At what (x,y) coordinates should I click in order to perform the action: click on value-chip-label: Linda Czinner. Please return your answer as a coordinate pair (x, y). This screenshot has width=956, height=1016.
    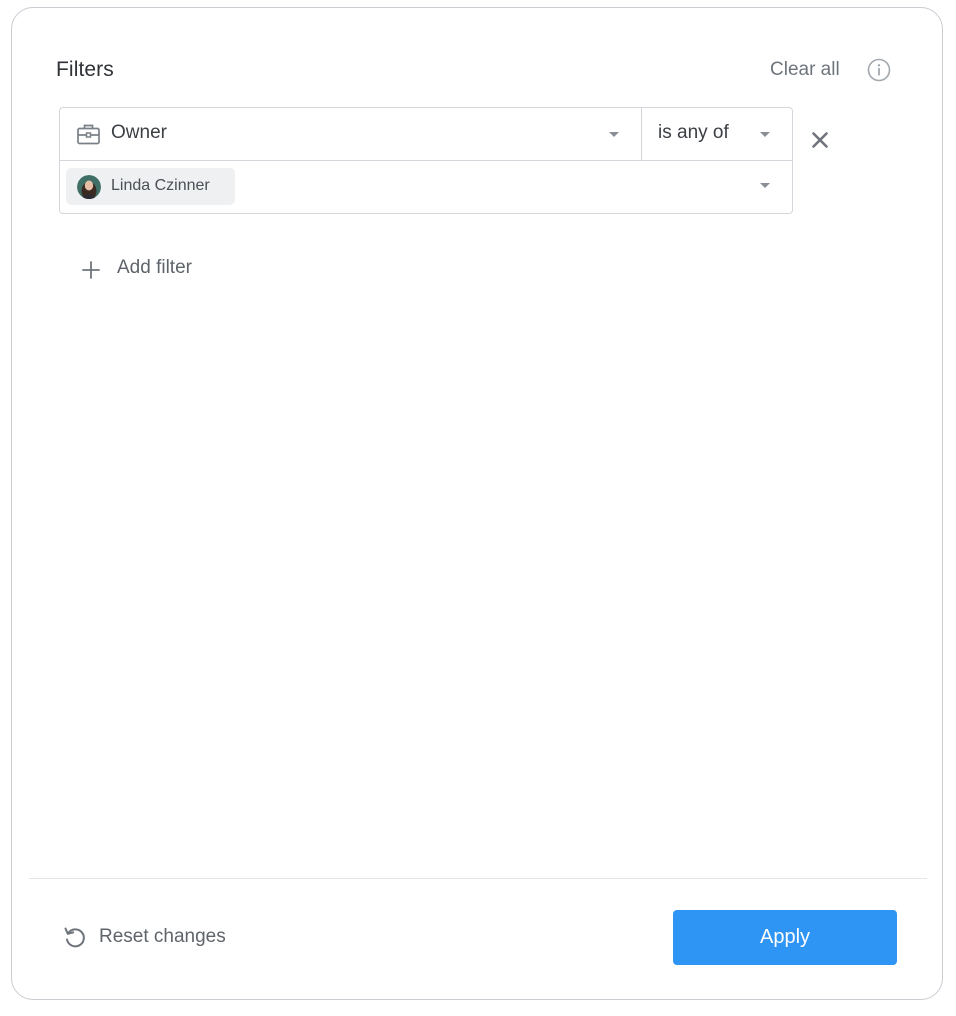
    Looking at the image, I should click on (160, 185).